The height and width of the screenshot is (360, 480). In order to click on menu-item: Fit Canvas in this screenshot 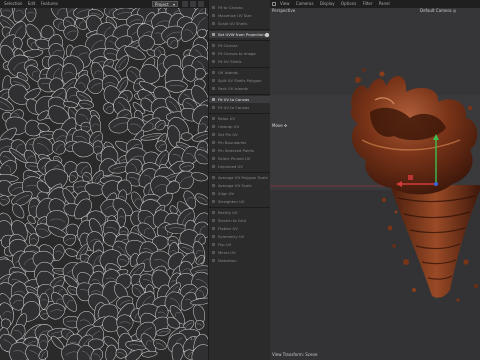, I will do `click(240, 45)`.